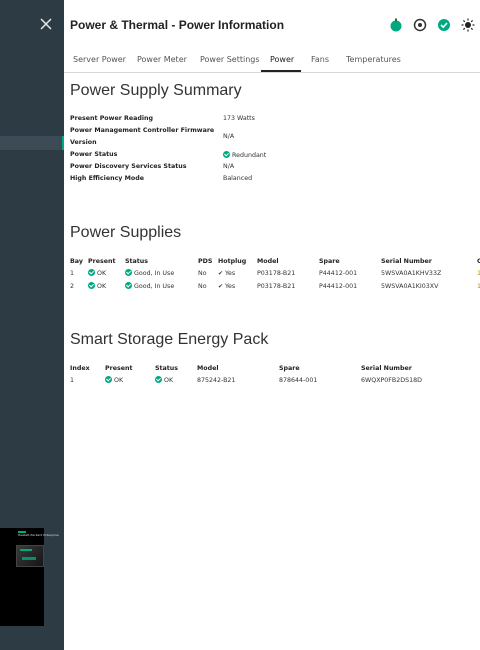  Describe the element at coordinates (29, 577) in the screenshot. I see `server-thumbnail: Hewlett Packard Enterprise` at that location.